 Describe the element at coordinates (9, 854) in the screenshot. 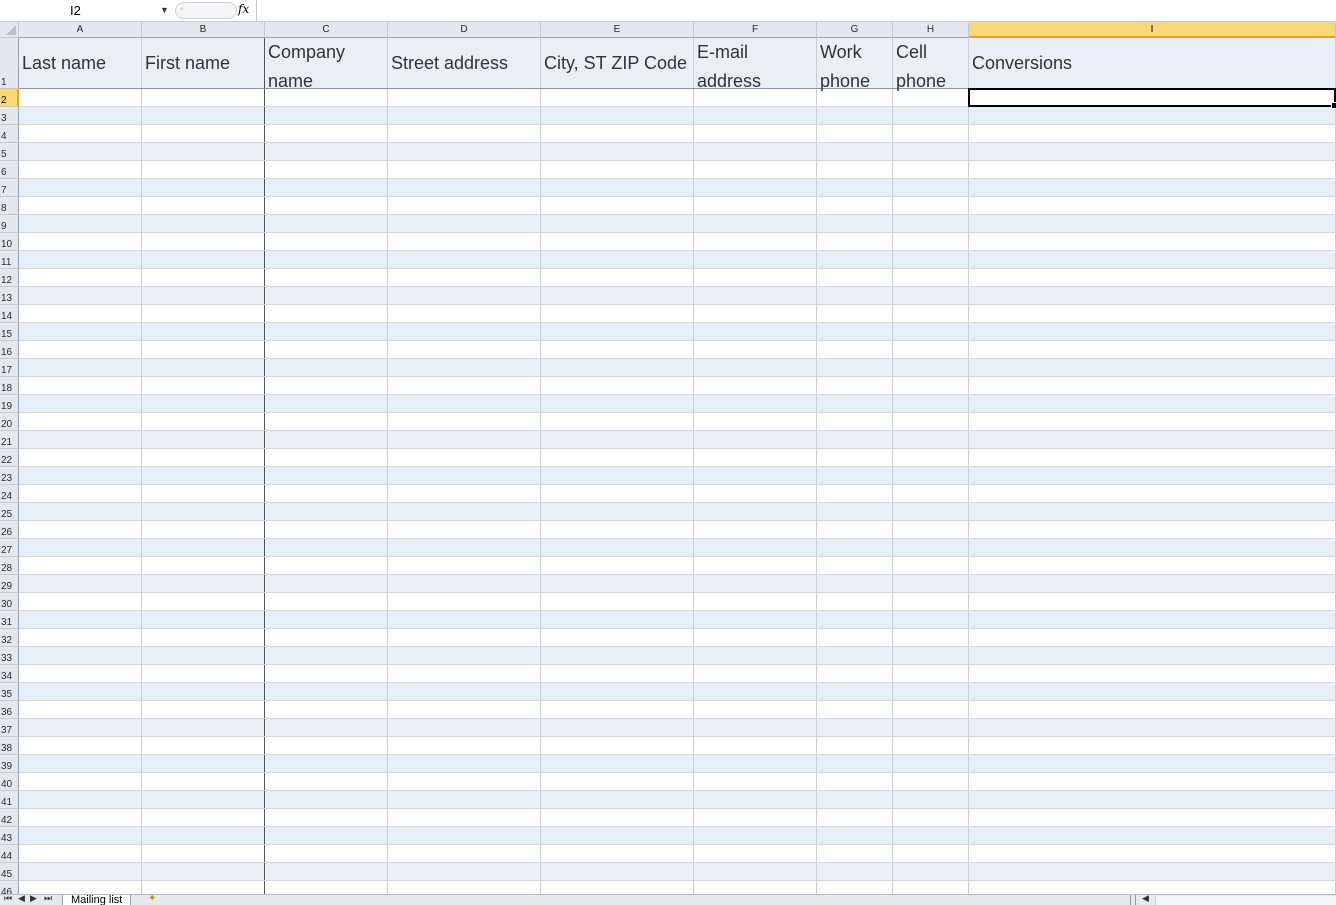

I see `row-header-44: 44` at that location.